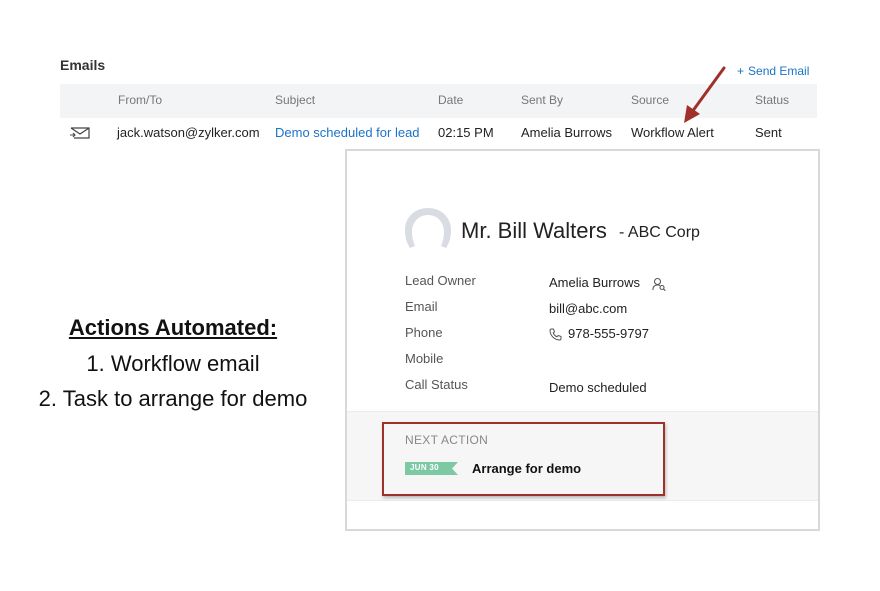 This screenshot has height=591, width=880. I want to click on action-item-workflow-email: 1. Workflow email, so click(173, 363).